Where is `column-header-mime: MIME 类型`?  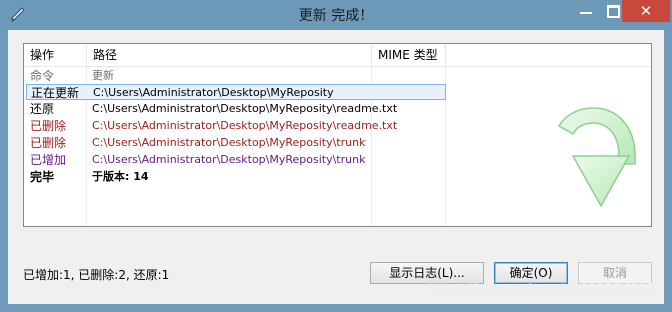
column-header-mime: MIME 类型 is located at coordinates (409, 55).